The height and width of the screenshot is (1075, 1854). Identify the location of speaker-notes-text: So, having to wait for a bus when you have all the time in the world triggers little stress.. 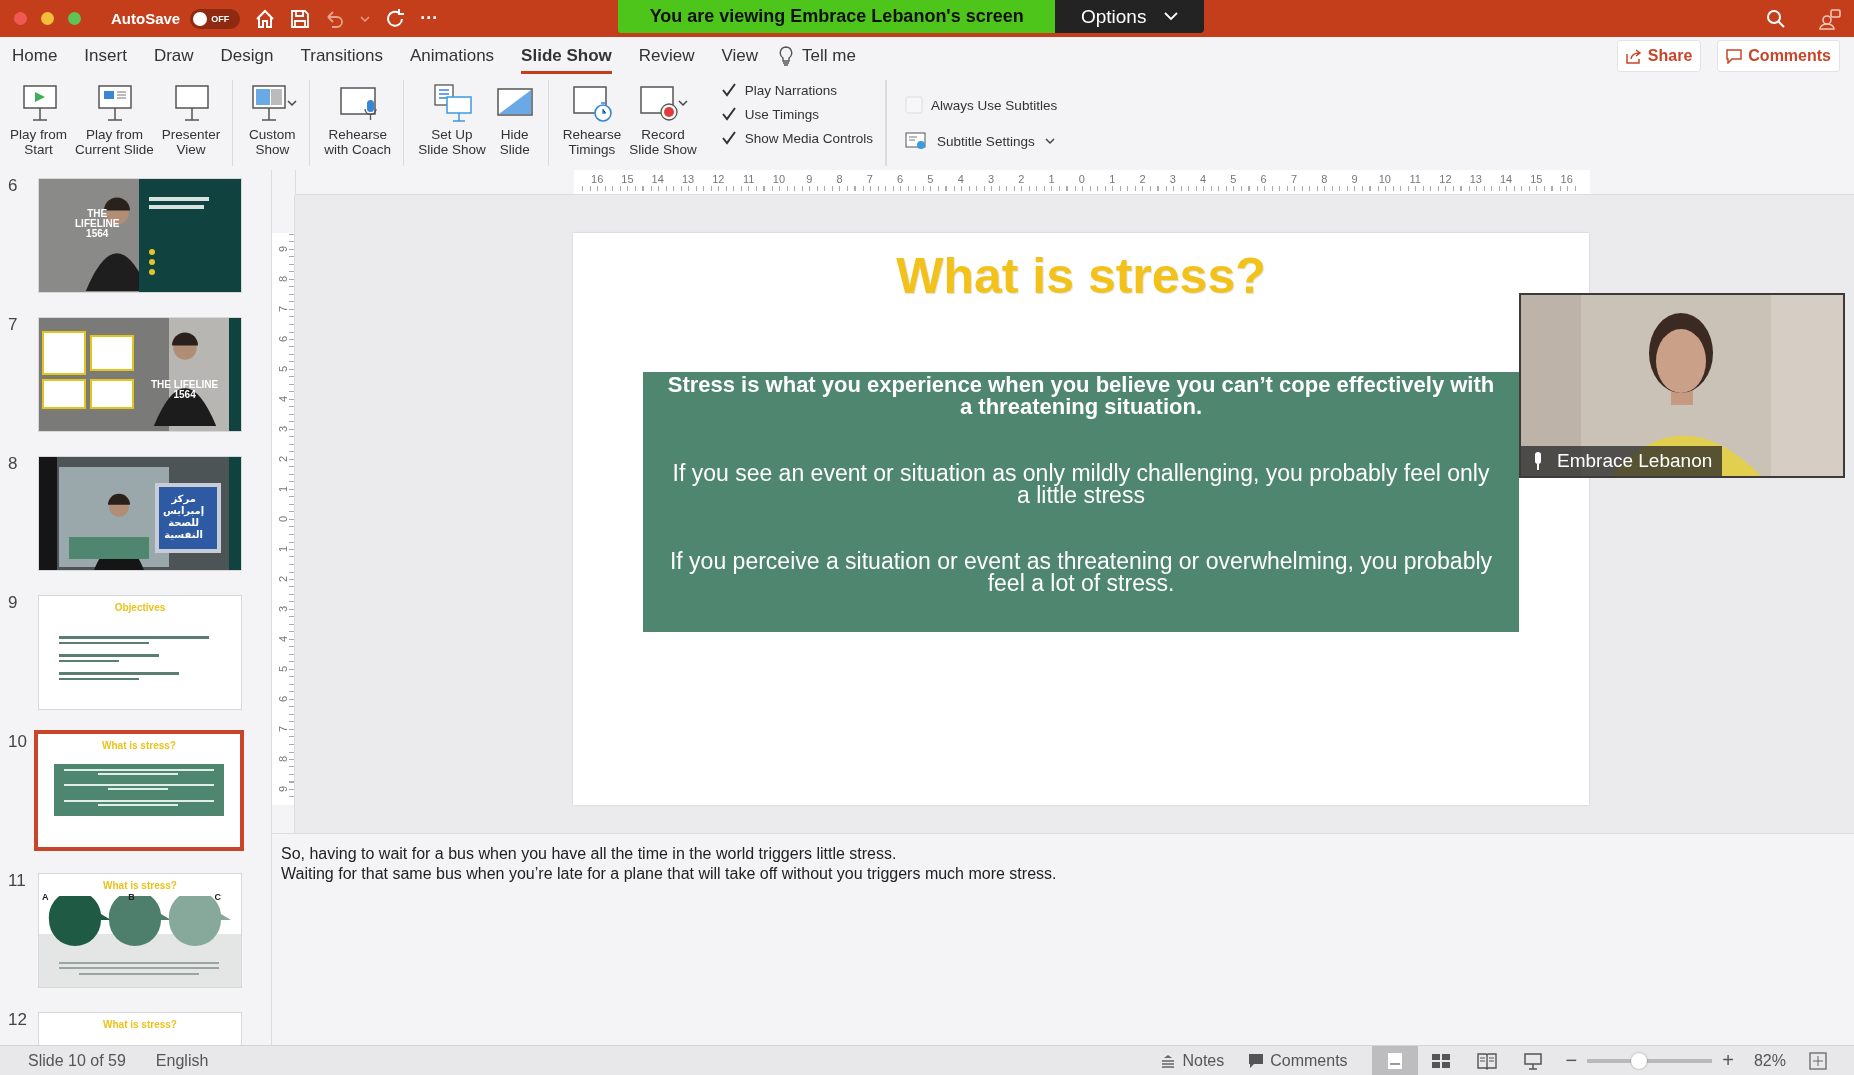
(1063, 854).